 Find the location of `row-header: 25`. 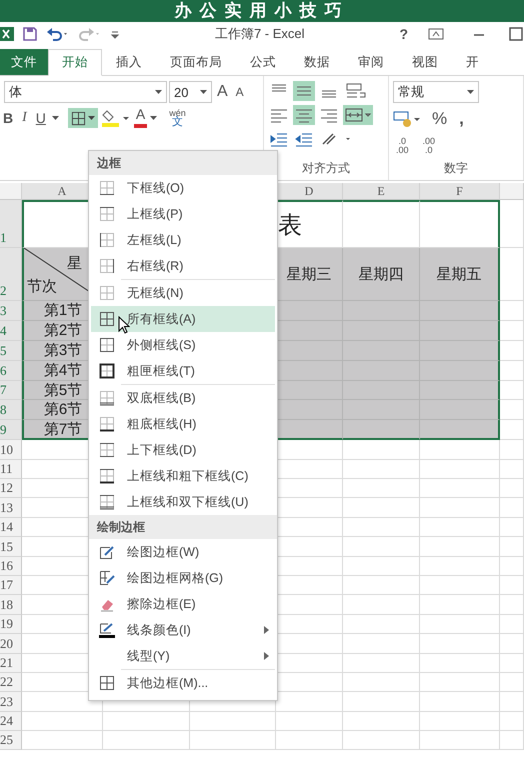

row-header: 25 is located at coordinates (11, 740).